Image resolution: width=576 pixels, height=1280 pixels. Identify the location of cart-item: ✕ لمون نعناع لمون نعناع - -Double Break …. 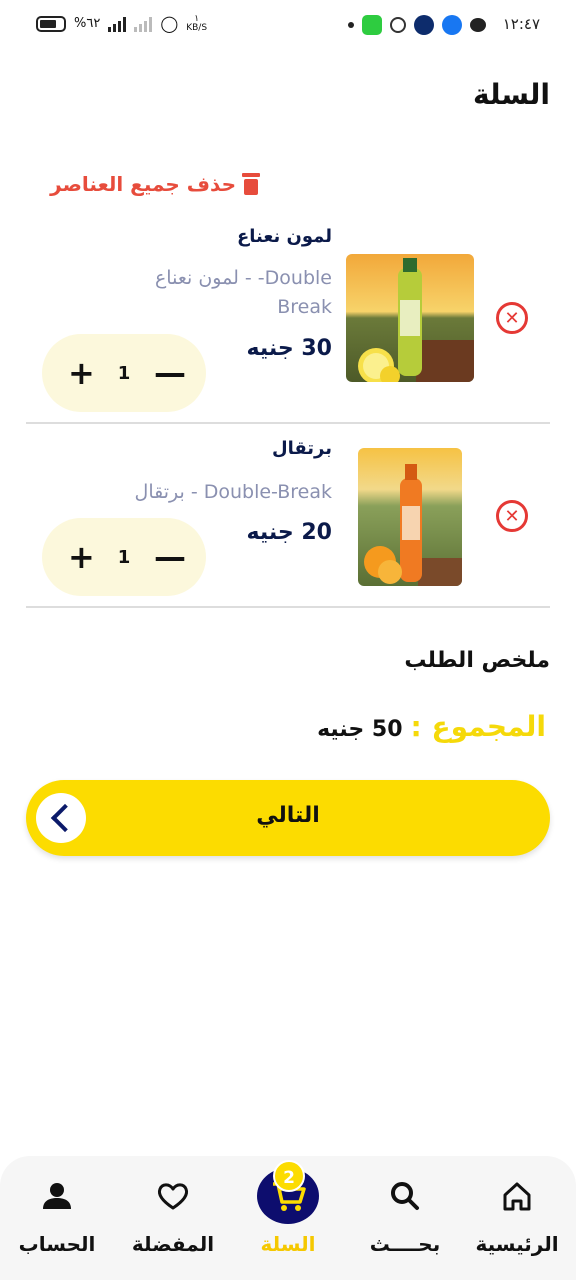
(288, 322).